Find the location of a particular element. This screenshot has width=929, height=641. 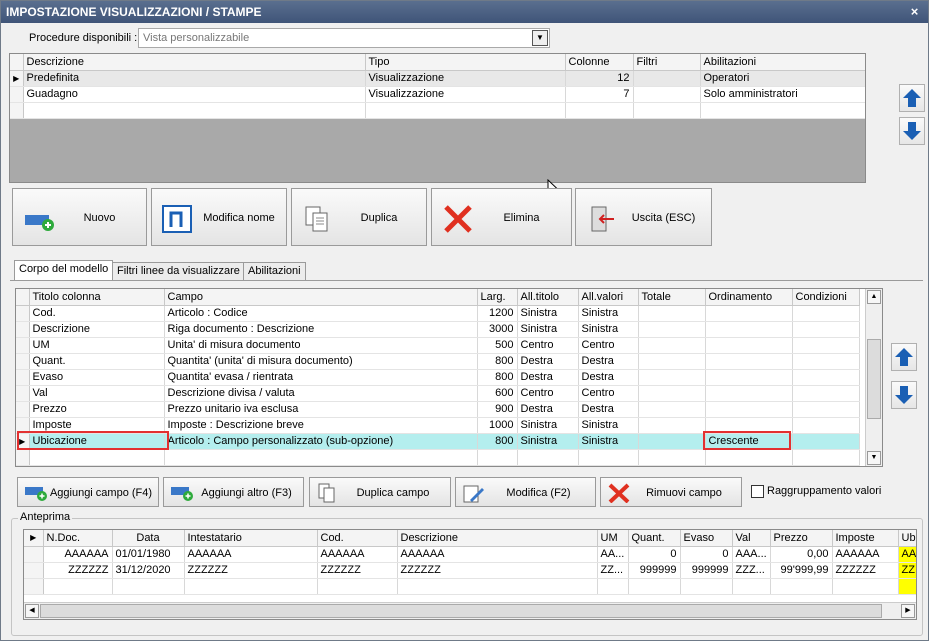

chevron-down-icon: ▼ is located at coordinates (540, 38).